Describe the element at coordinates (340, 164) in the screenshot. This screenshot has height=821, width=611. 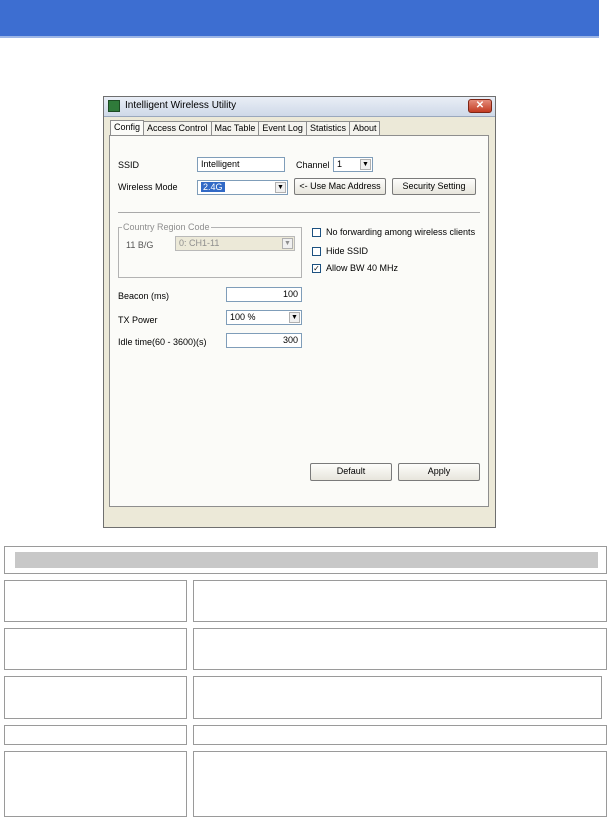
I see `channel-value: 1` at that location.